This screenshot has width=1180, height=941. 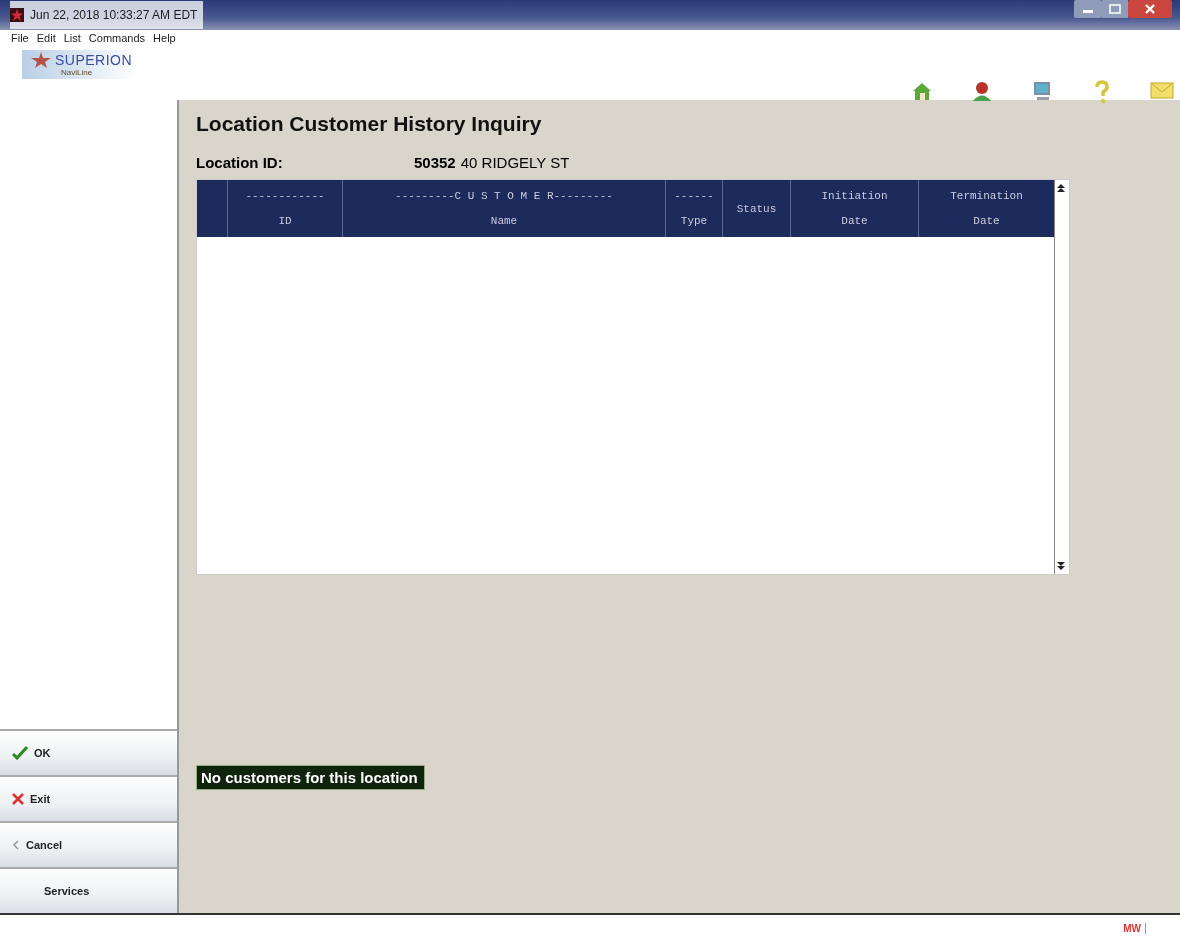 I want to click on services-button: Services, so click(x=88, y=890).